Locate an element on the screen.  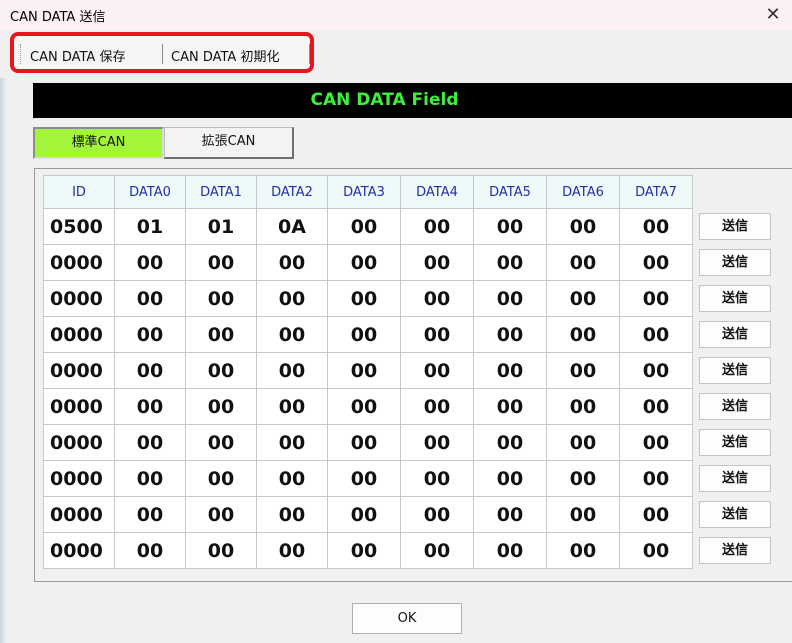
menu-item-initialize: CAN DATA 初期化 is located at coordinates (225, 55).